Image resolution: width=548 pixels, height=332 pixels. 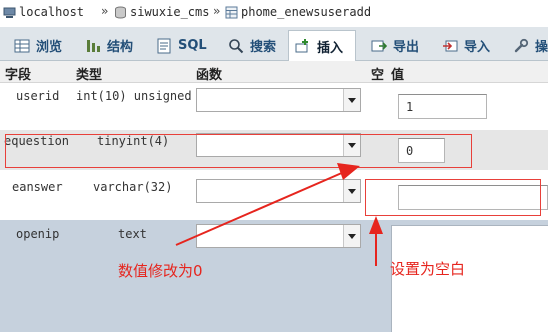 I want to click on annotation-right: 设置为空白, so click(x=428, y=269).